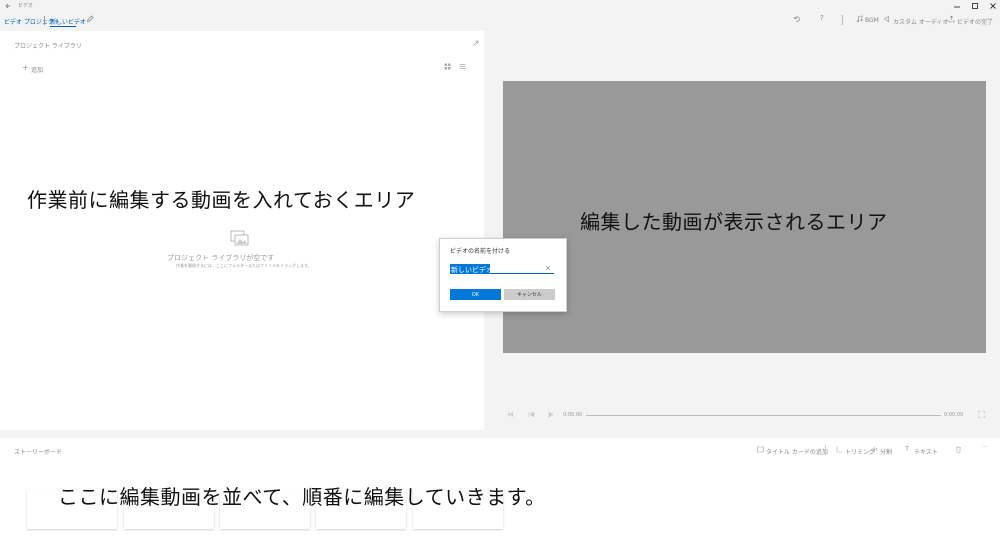  Describe the element at coordinates (531, 414) in the screenshot. I see `previous-frame-icon` at that location.